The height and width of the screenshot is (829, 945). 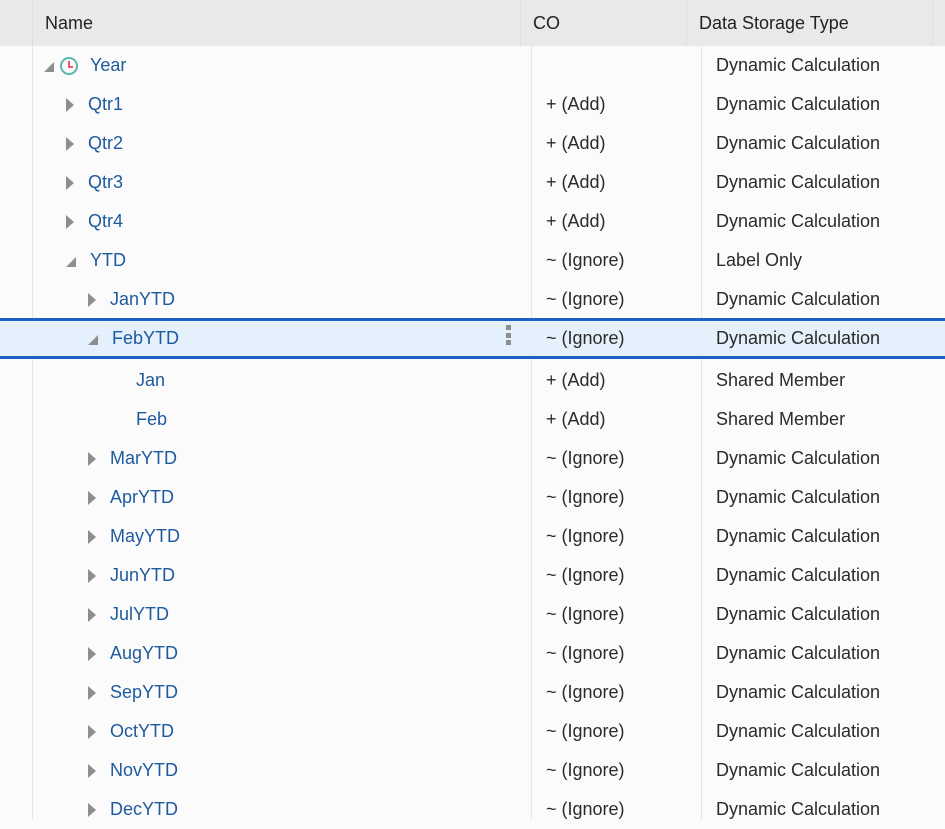 What do you see at coordinates (472, 182) in the screenshot?
I see `tree-row: Qtr3 + (Add) Dynamic Calculation` at bounding box center [472, 182].